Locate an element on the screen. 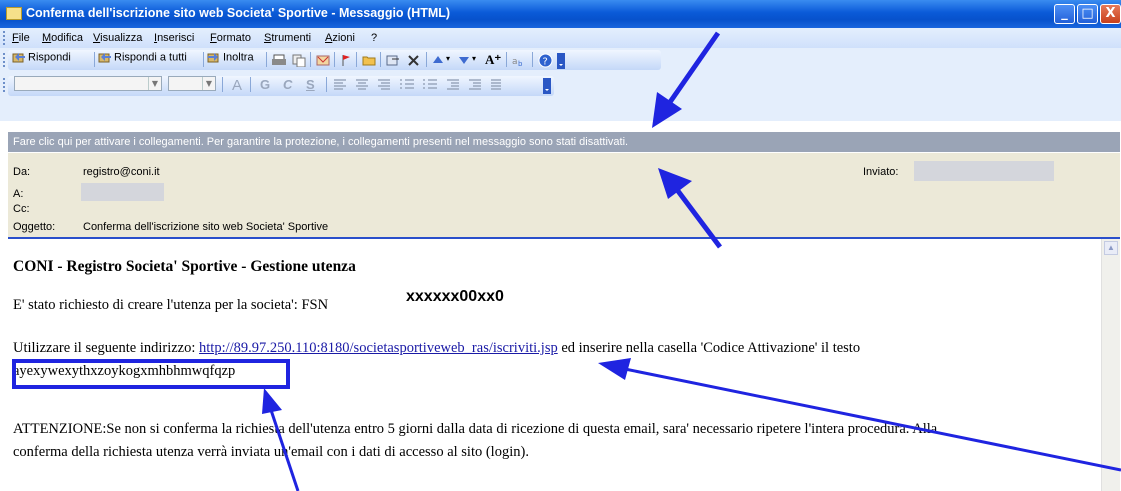 Image resolution: width=1121 pixels, height=491 pixels. style-combo: ▼ is located at coordinates (88, 83).